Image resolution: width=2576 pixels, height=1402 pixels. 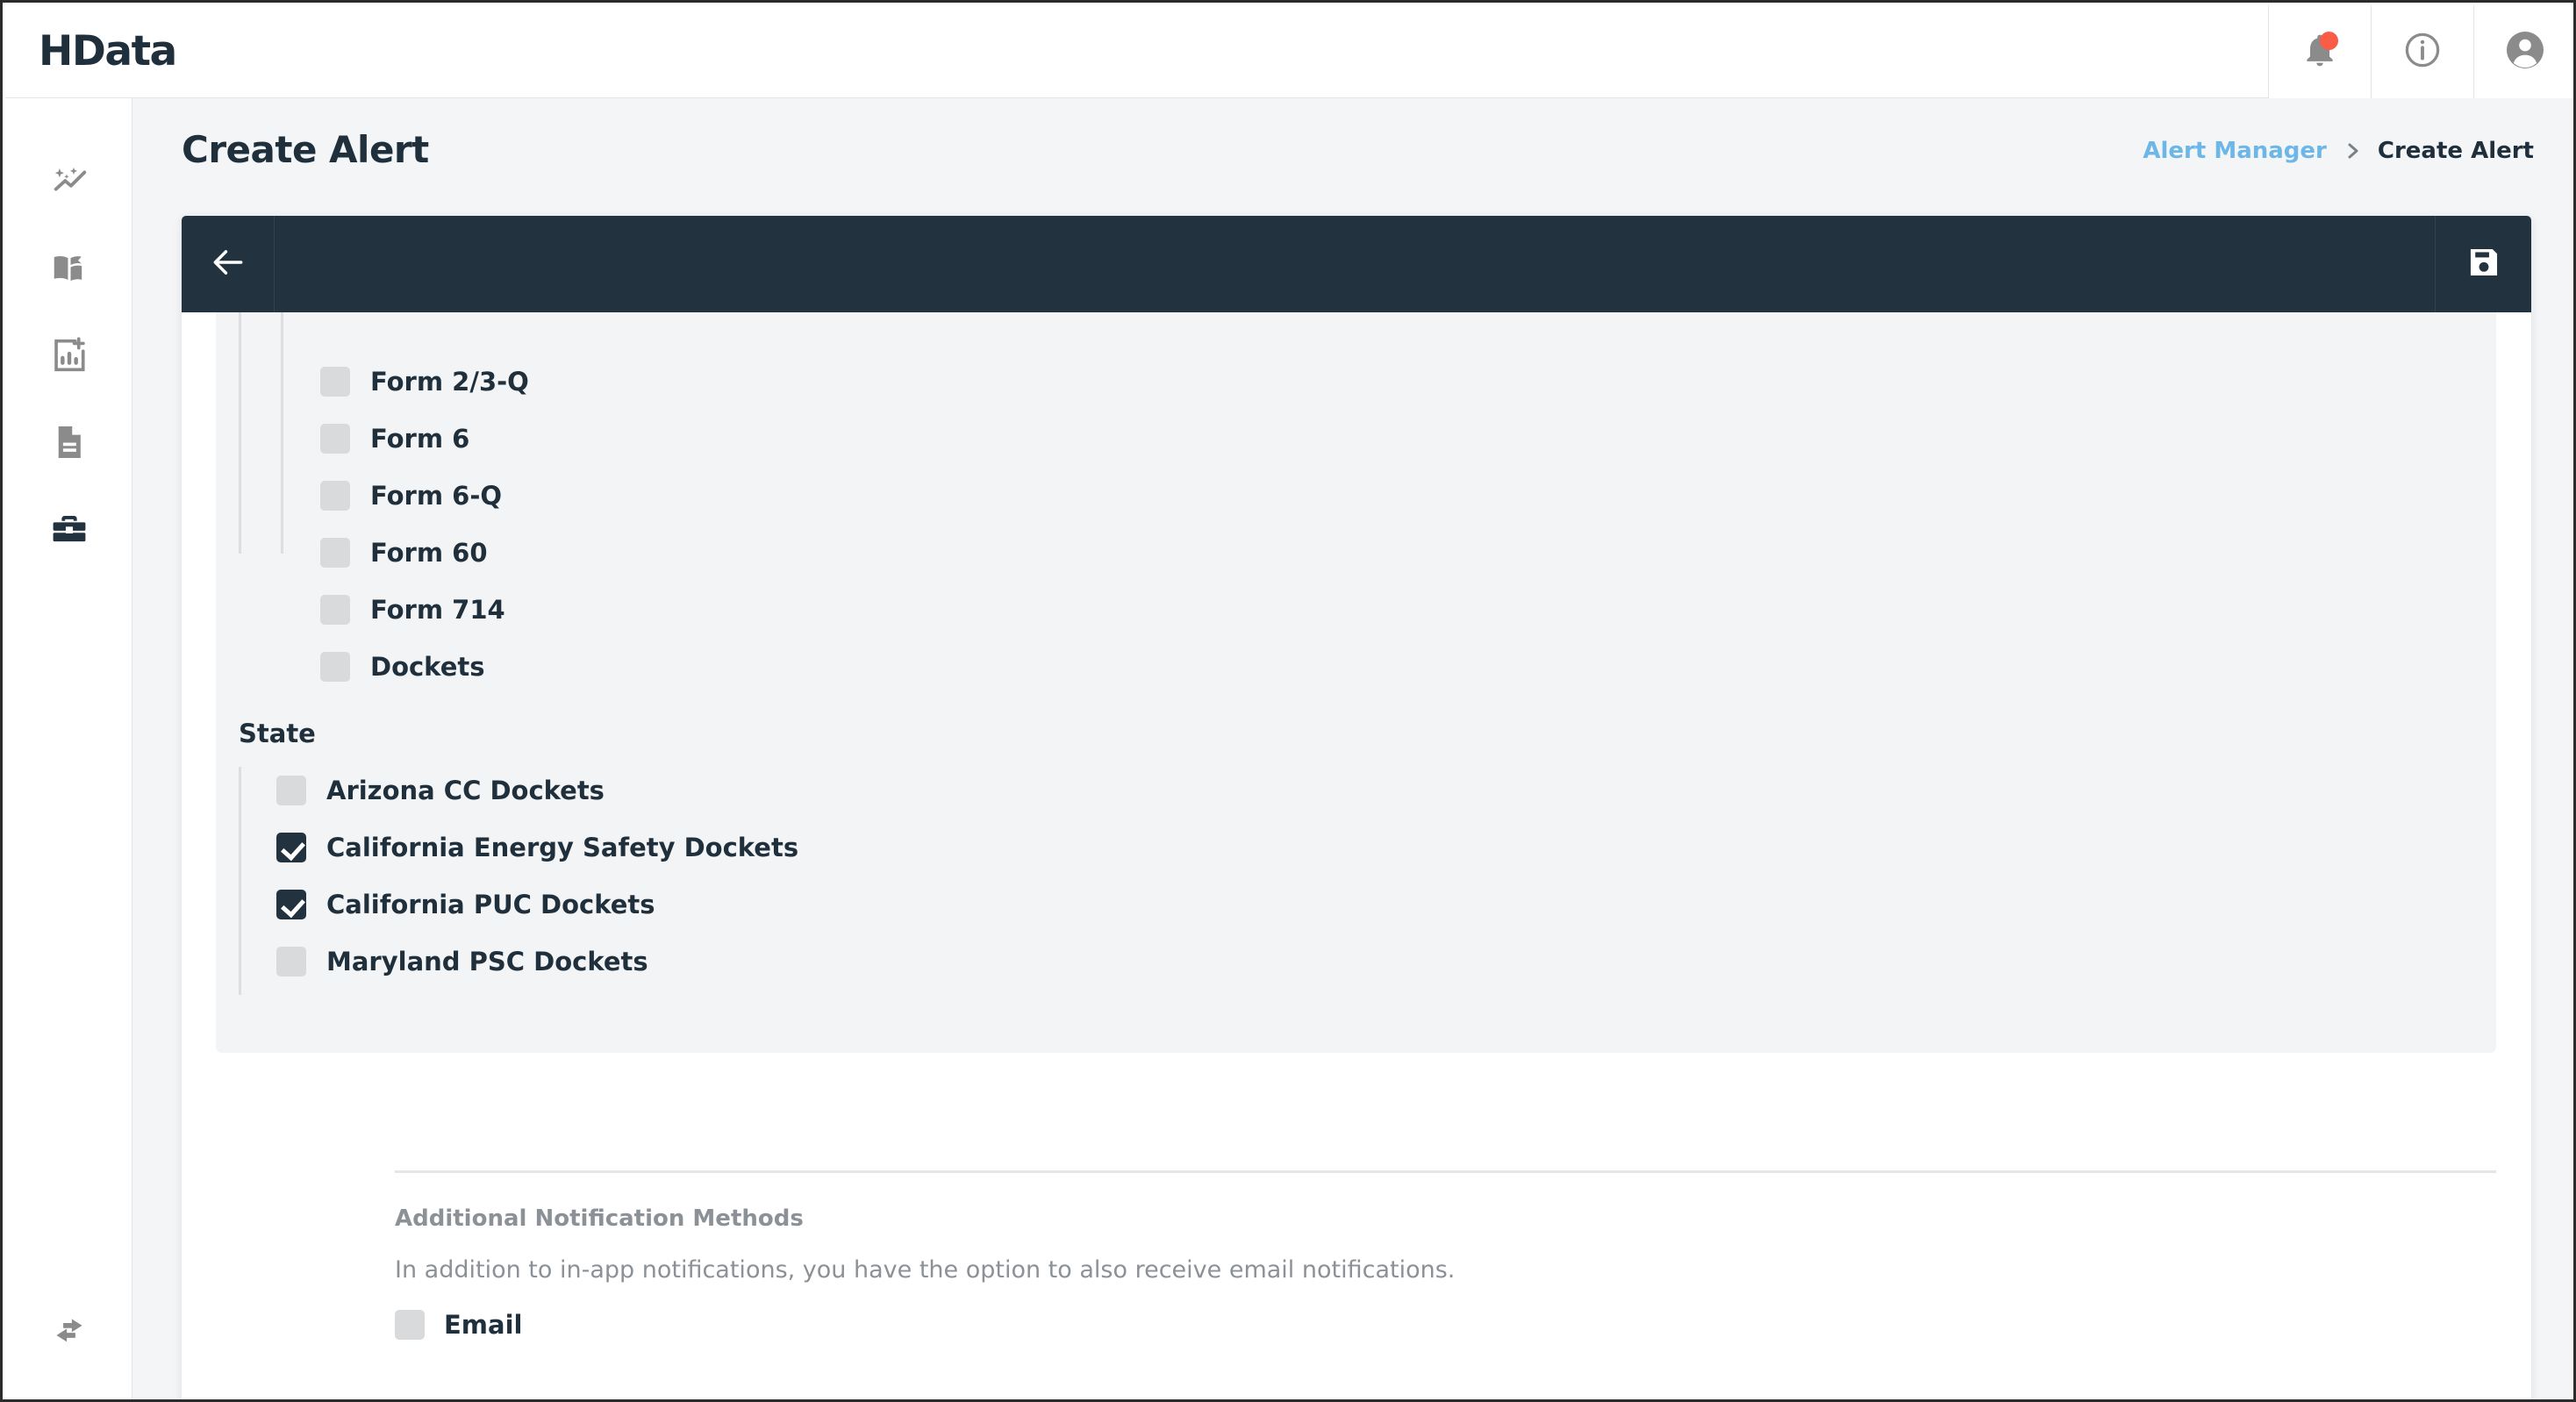 I want to click on briefcase-icon, so click(x=69, y=531).